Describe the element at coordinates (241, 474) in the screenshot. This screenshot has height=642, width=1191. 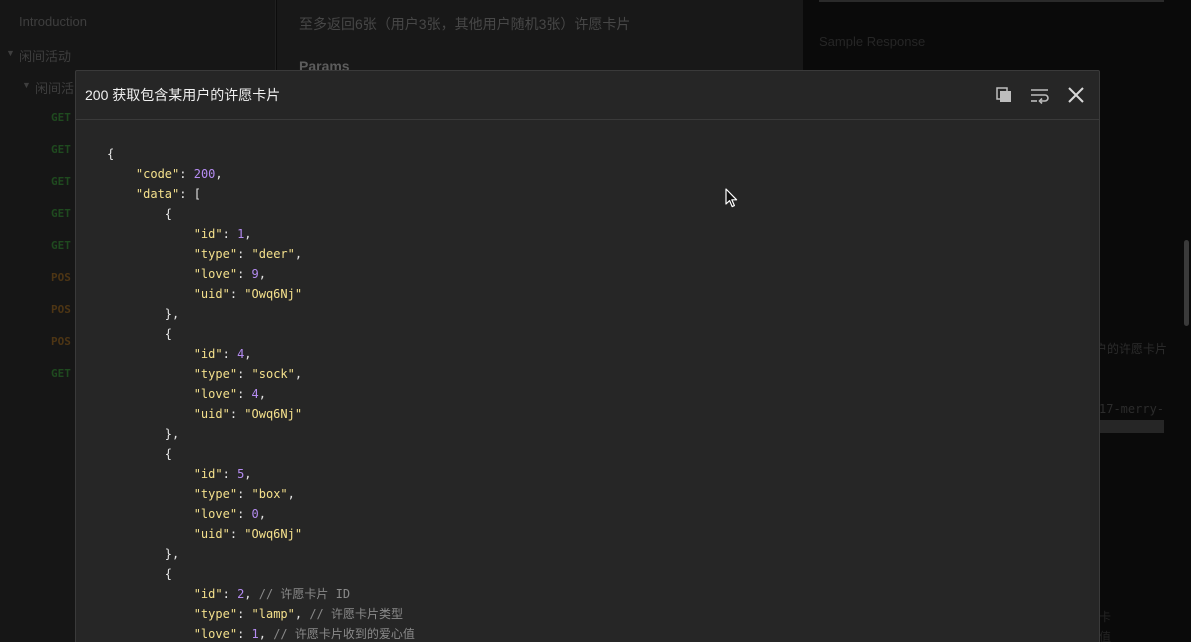
I see `json-value: 5` at that location.